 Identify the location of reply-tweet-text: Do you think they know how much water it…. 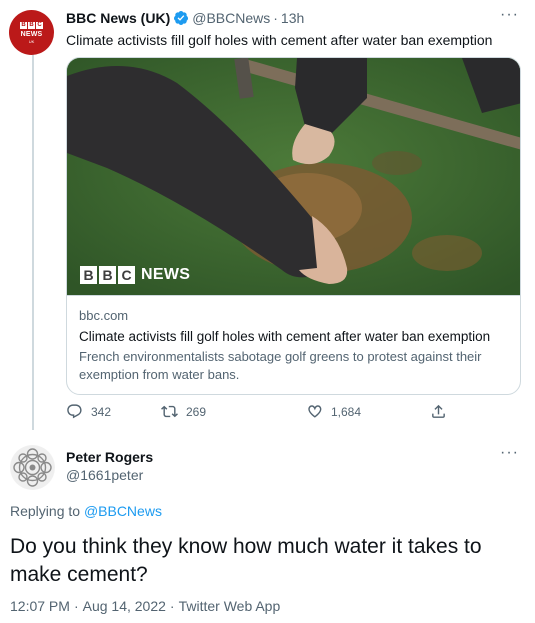
(246, 560).